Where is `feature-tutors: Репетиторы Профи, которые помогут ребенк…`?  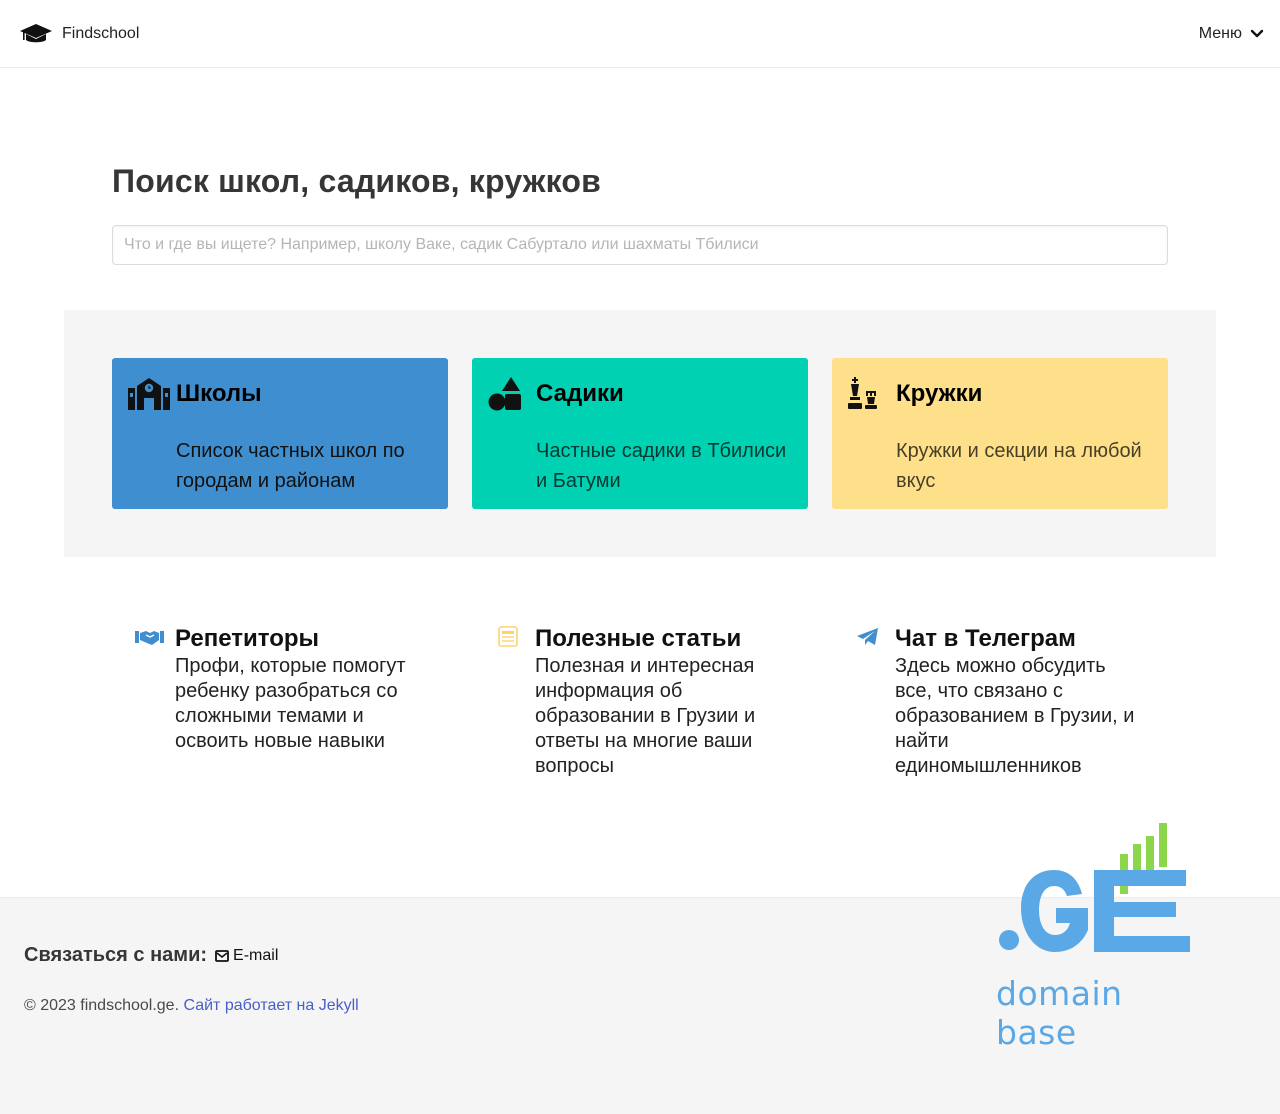
feature-tutors: Репетиторы Профи, которые помогут ребенк… is located at coordinates (285, 689).